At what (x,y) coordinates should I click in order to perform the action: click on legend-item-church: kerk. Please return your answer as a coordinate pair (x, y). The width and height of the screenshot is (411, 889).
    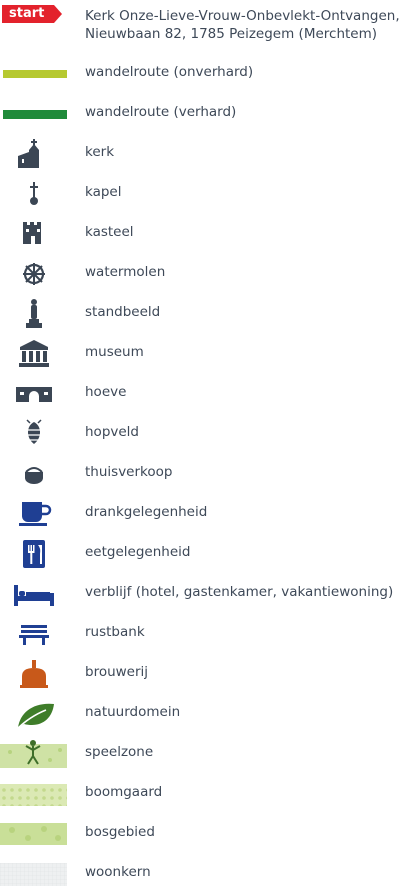
    Looking at the image, I should click on (205, 155).